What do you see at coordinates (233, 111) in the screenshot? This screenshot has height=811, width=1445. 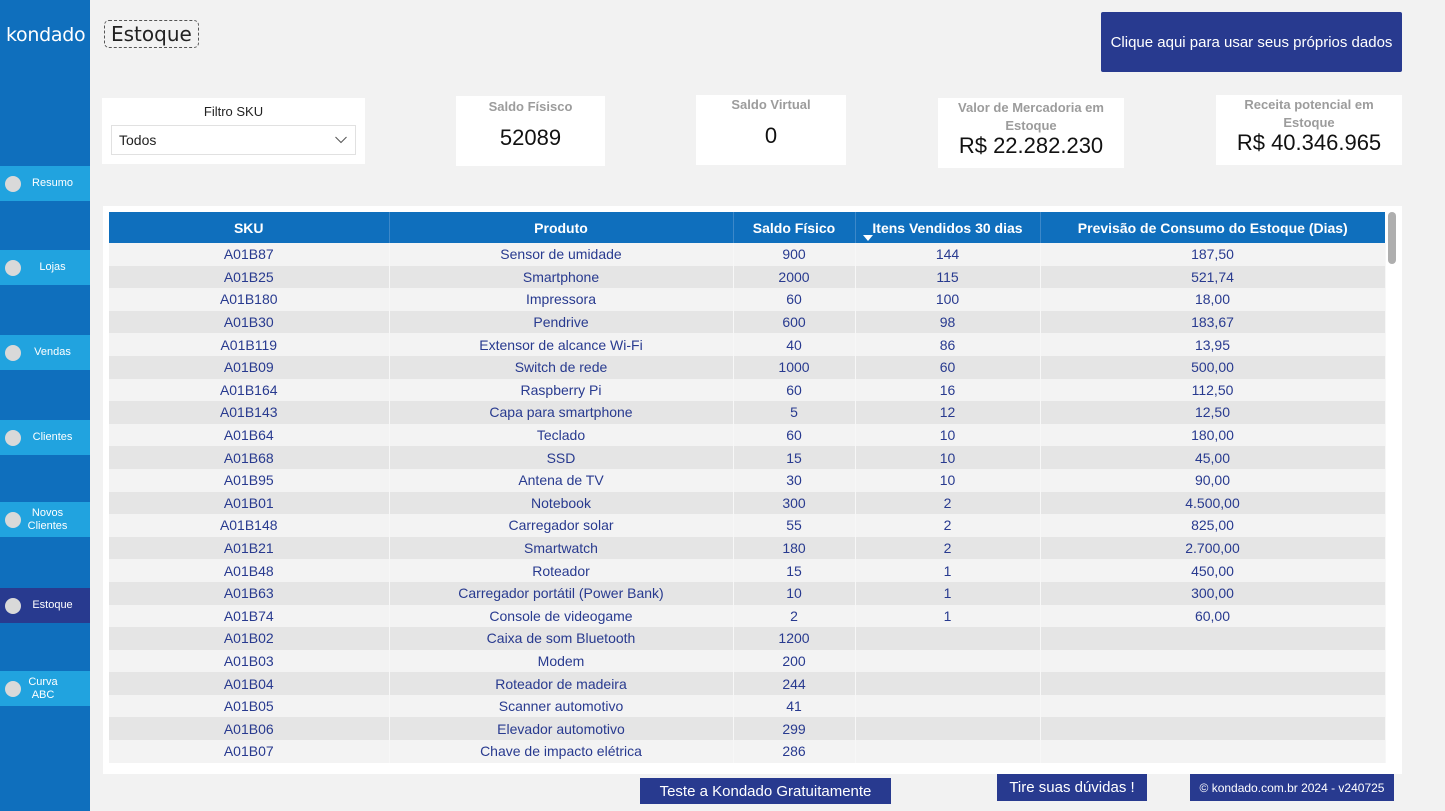 I see `sku-filter-label: Filtro SKU` at bounding box center [233, 111].